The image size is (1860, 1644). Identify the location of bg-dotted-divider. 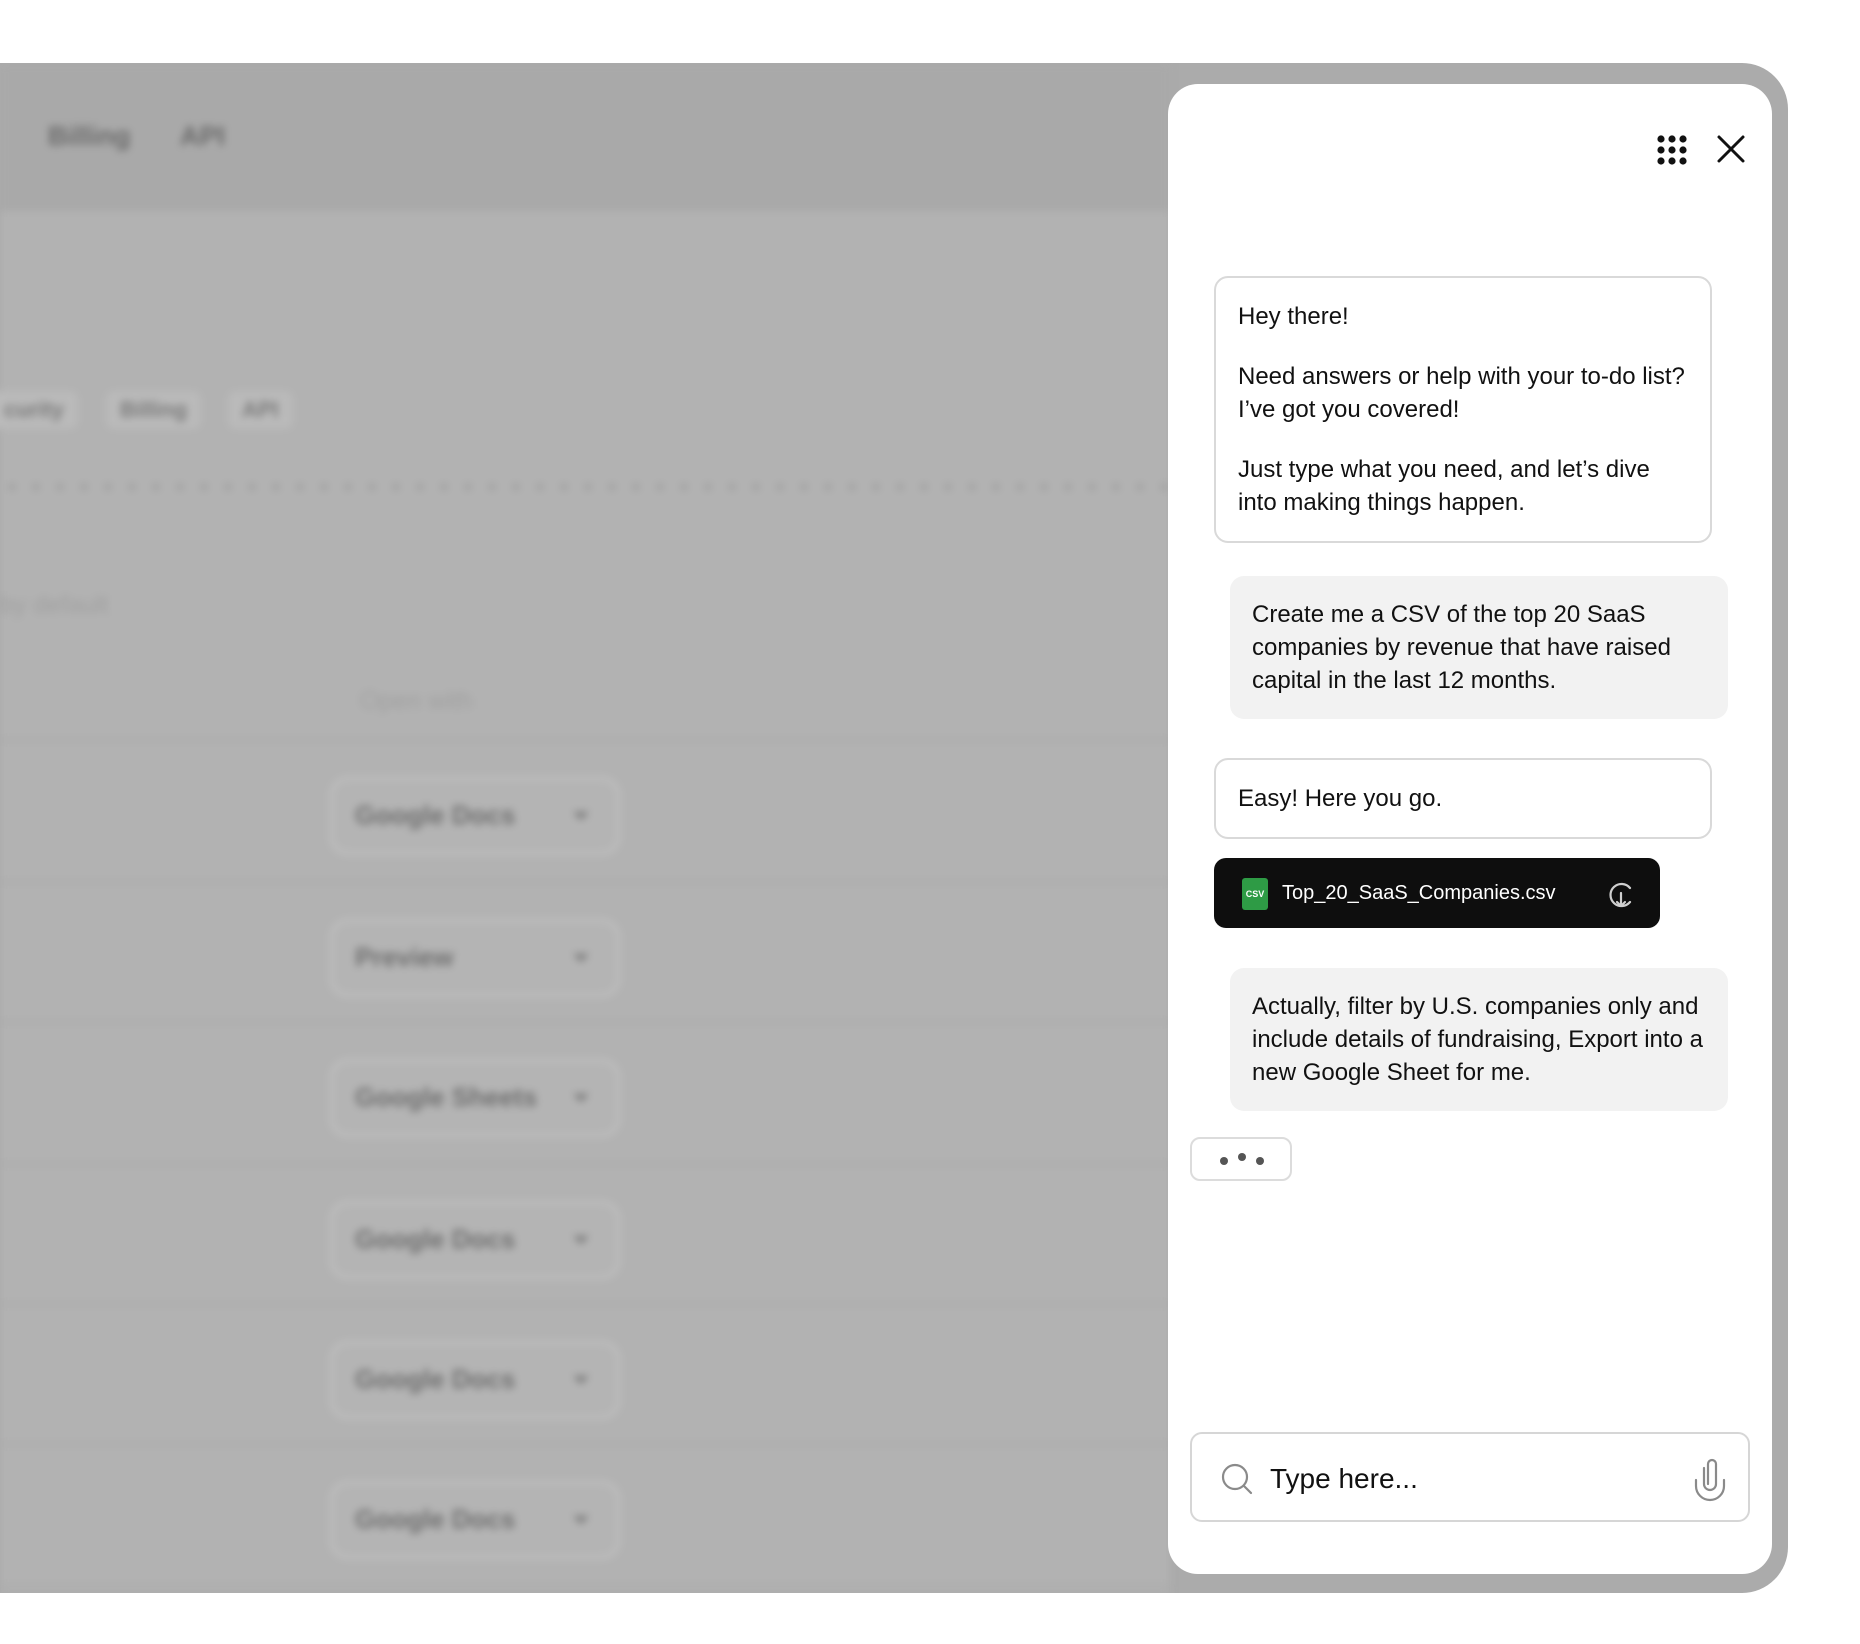
(585, 487).